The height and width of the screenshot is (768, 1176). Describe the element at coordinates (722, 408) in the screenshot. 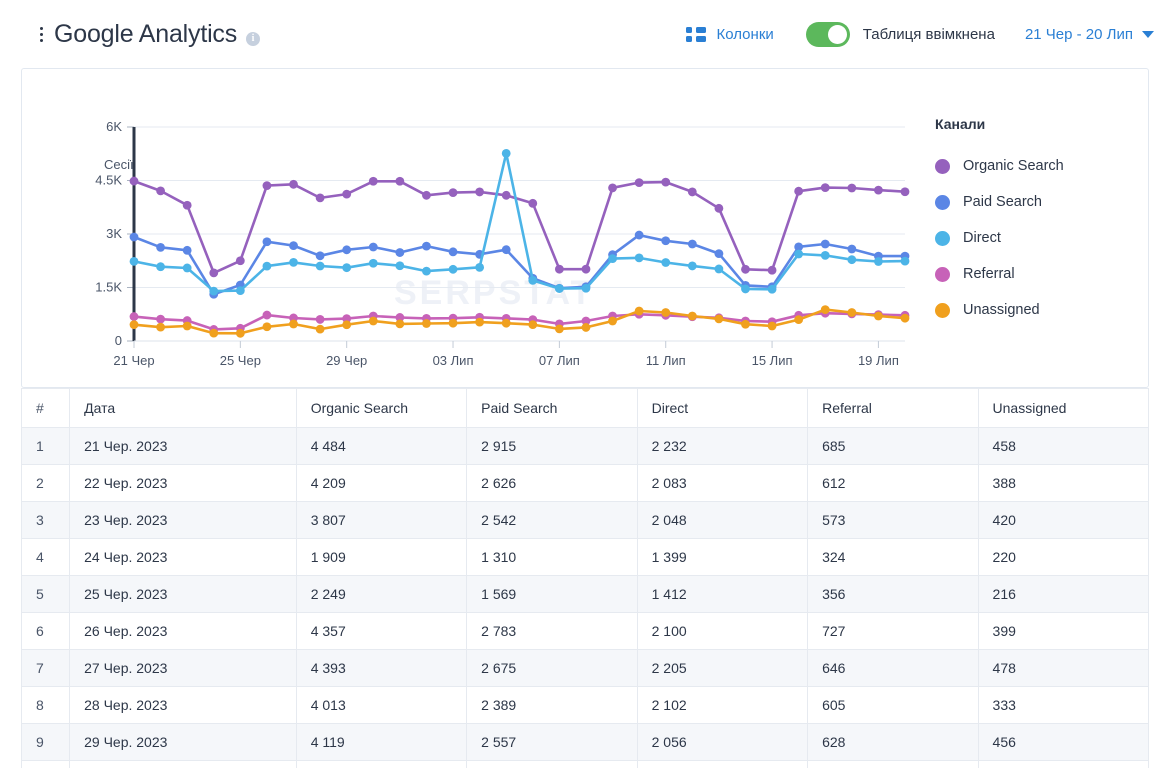

I see `table-column-header: Direct` at that location.